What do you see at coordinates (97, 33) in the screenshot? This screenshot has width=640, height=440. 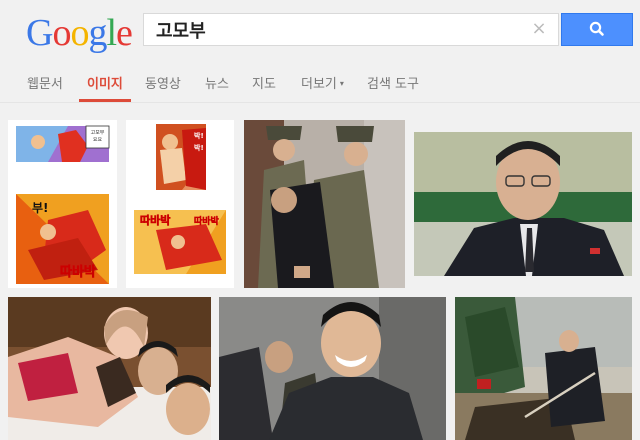 I see `logo-letter: g` at bounding box center [97, 33].